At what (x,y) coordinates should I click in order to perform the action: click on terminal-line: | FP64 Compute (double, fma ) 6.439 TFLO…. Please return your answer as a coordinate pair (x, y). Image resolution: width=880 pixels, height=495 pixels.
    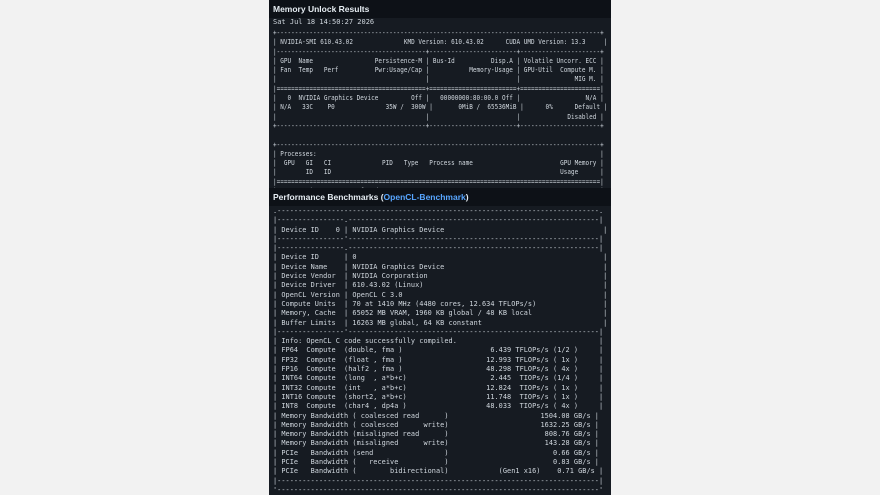
    Looking at the image, I should click on (438, 350).